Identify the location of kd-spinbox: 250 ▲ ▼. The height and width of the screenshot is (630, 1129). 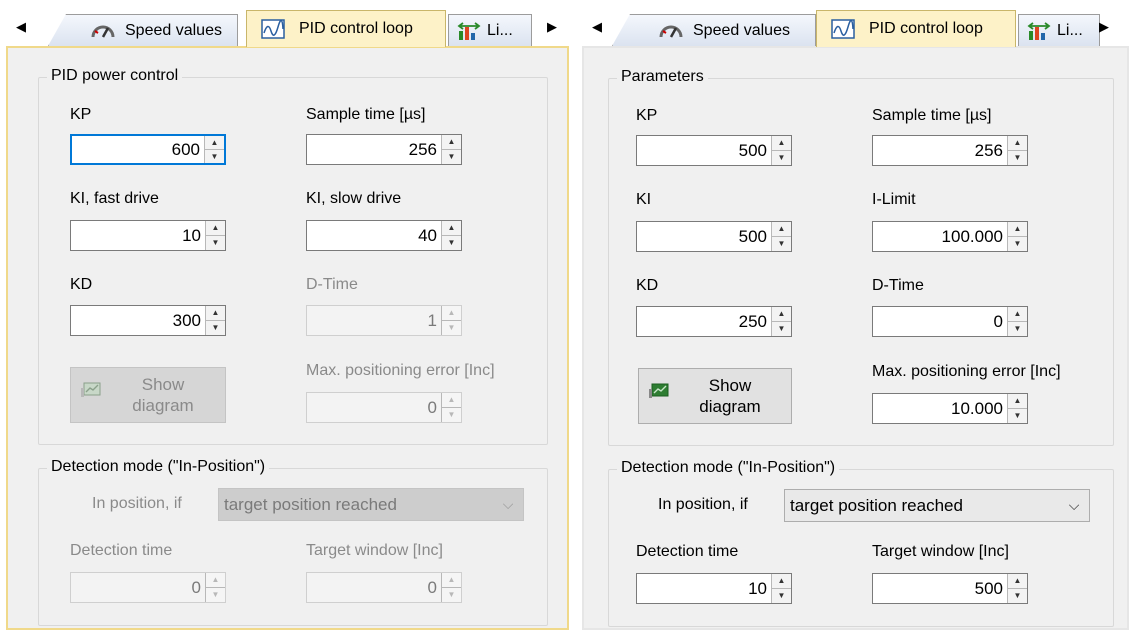
(714, 321).